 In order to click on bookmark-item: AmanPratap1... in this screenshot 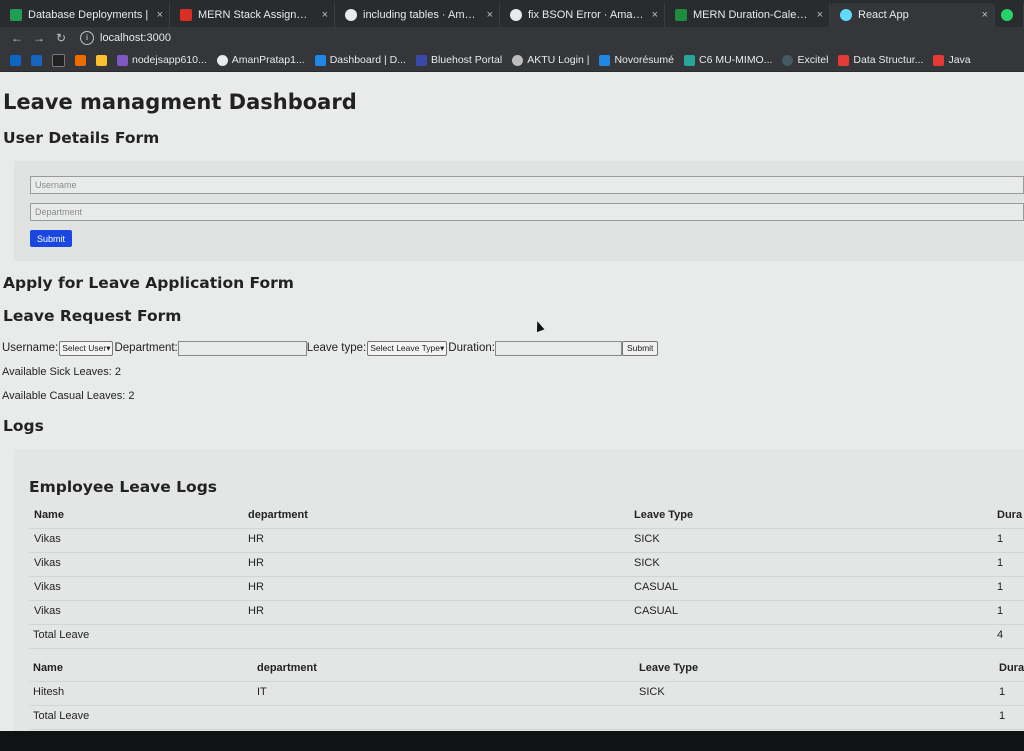, I will do `click(260, 60)`.